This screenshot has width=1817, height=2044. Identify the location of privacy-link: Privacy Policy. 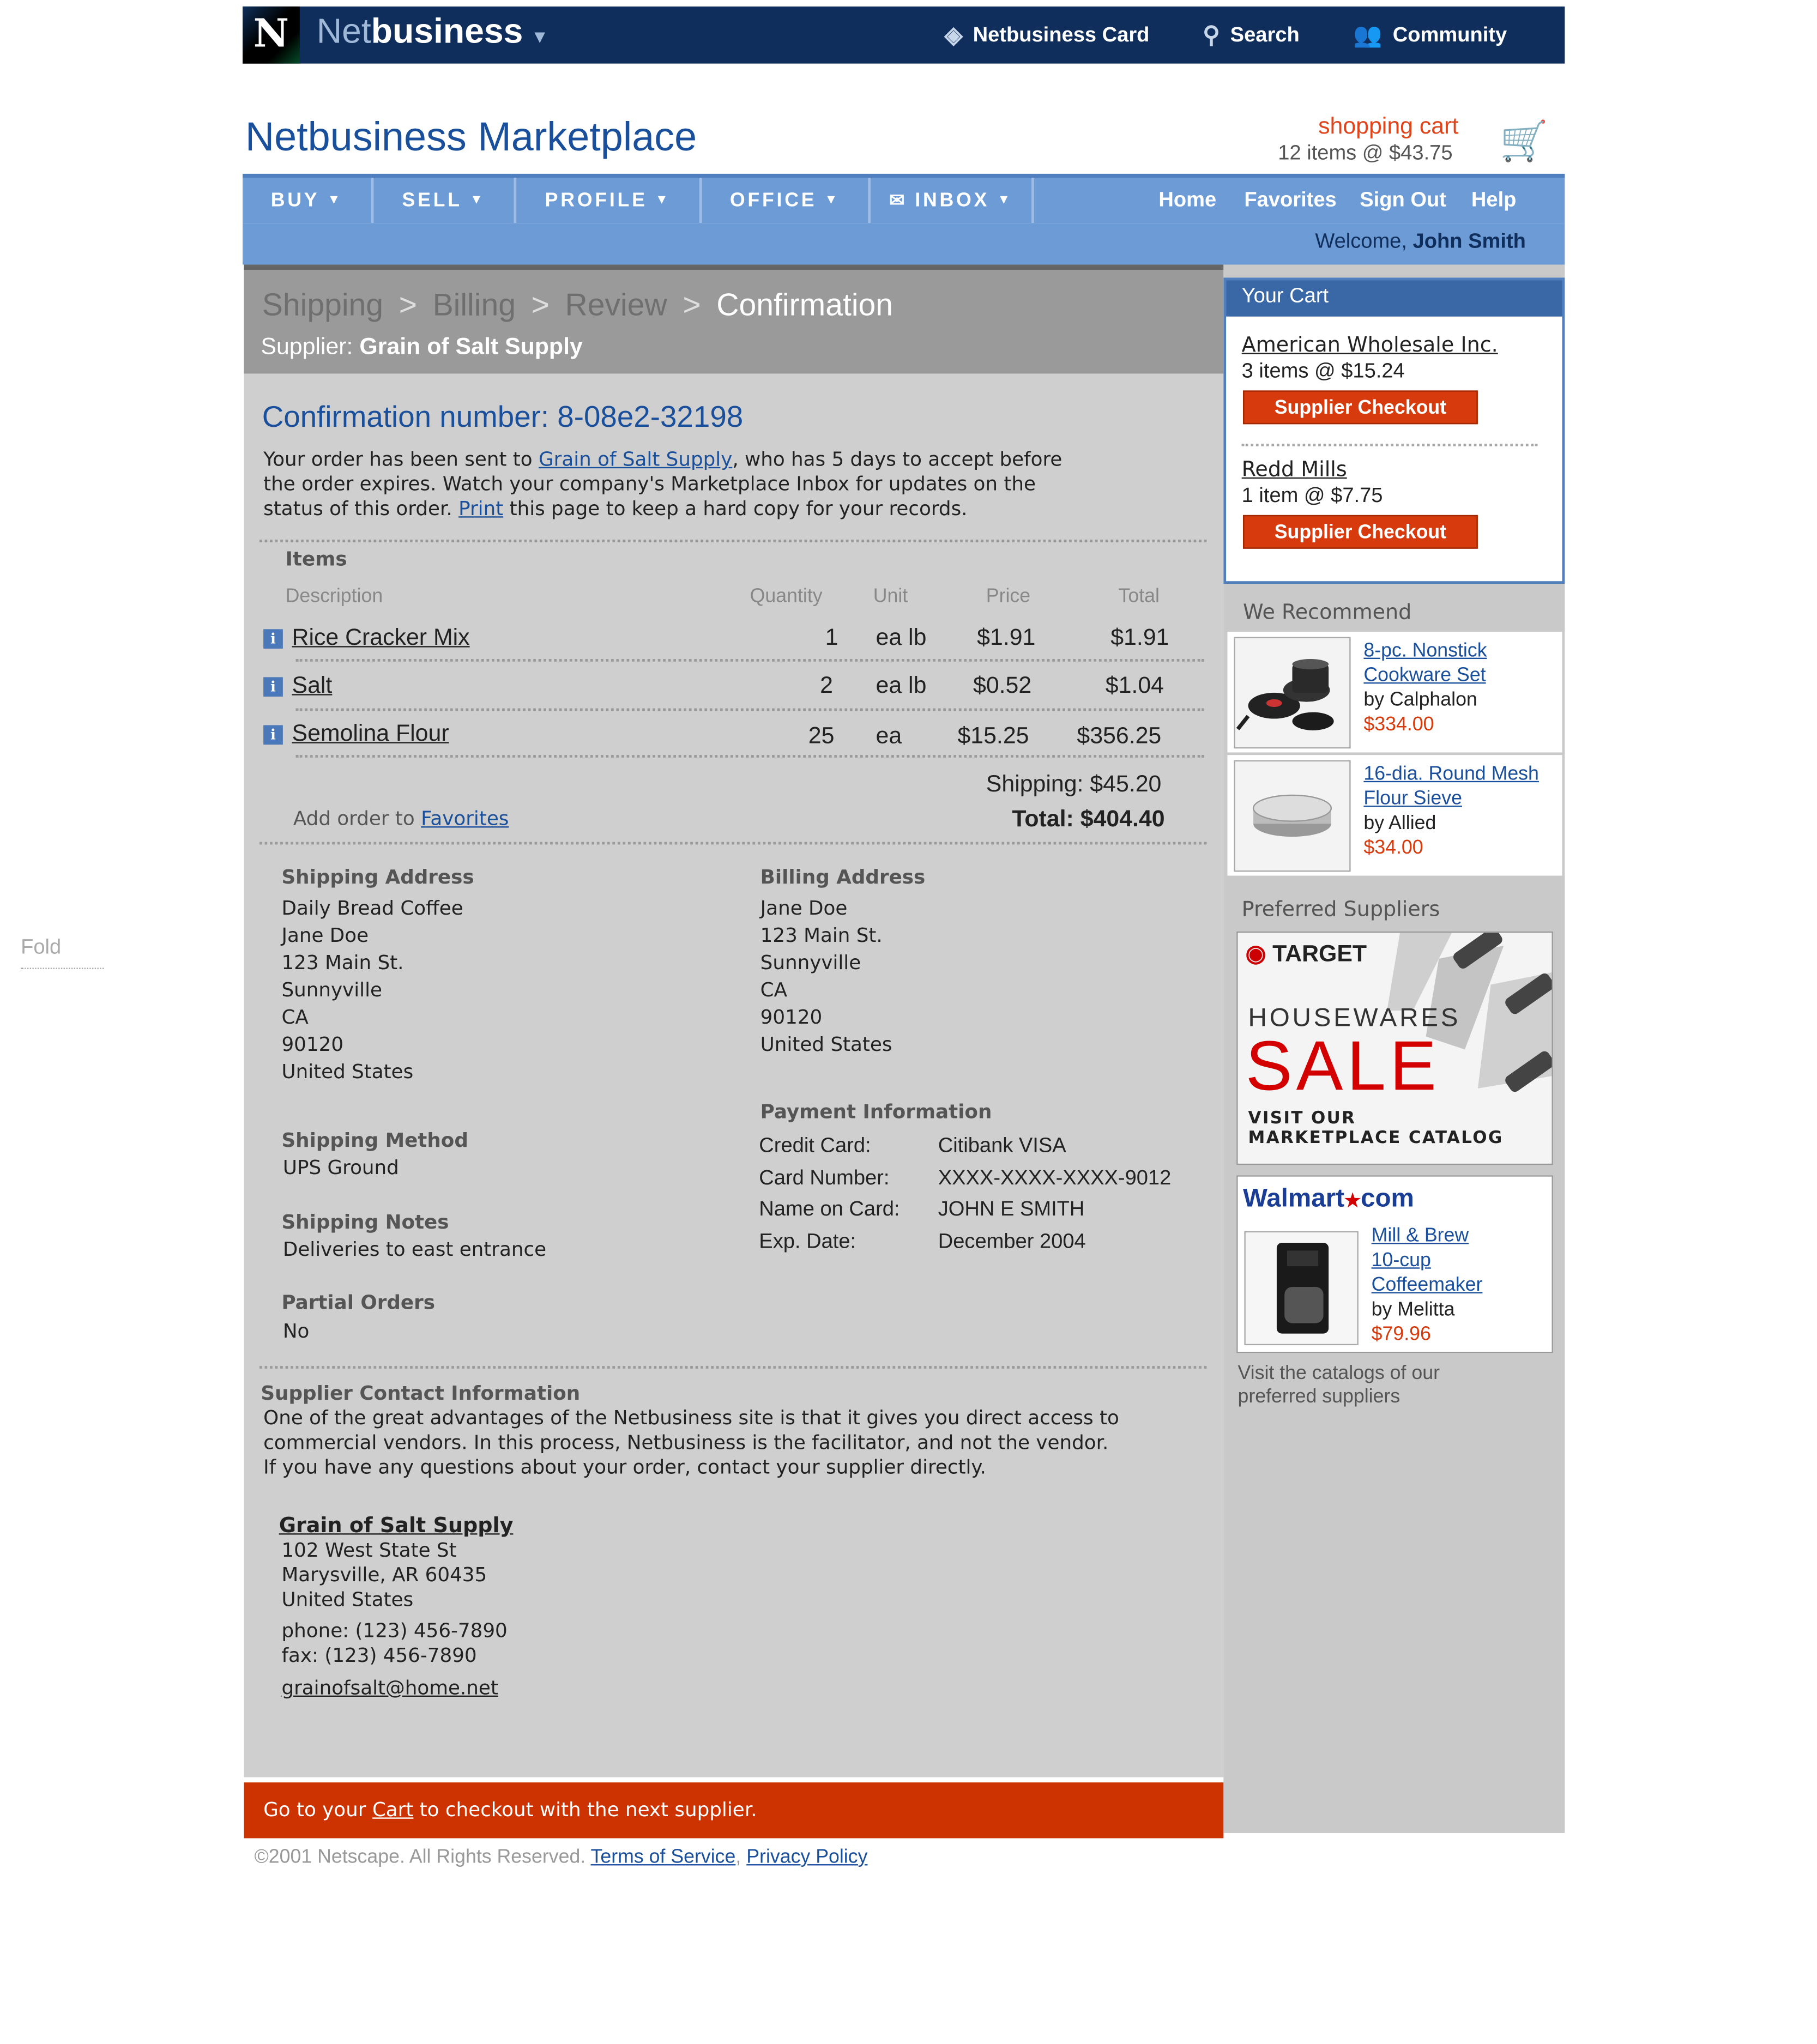
(806, 1857).